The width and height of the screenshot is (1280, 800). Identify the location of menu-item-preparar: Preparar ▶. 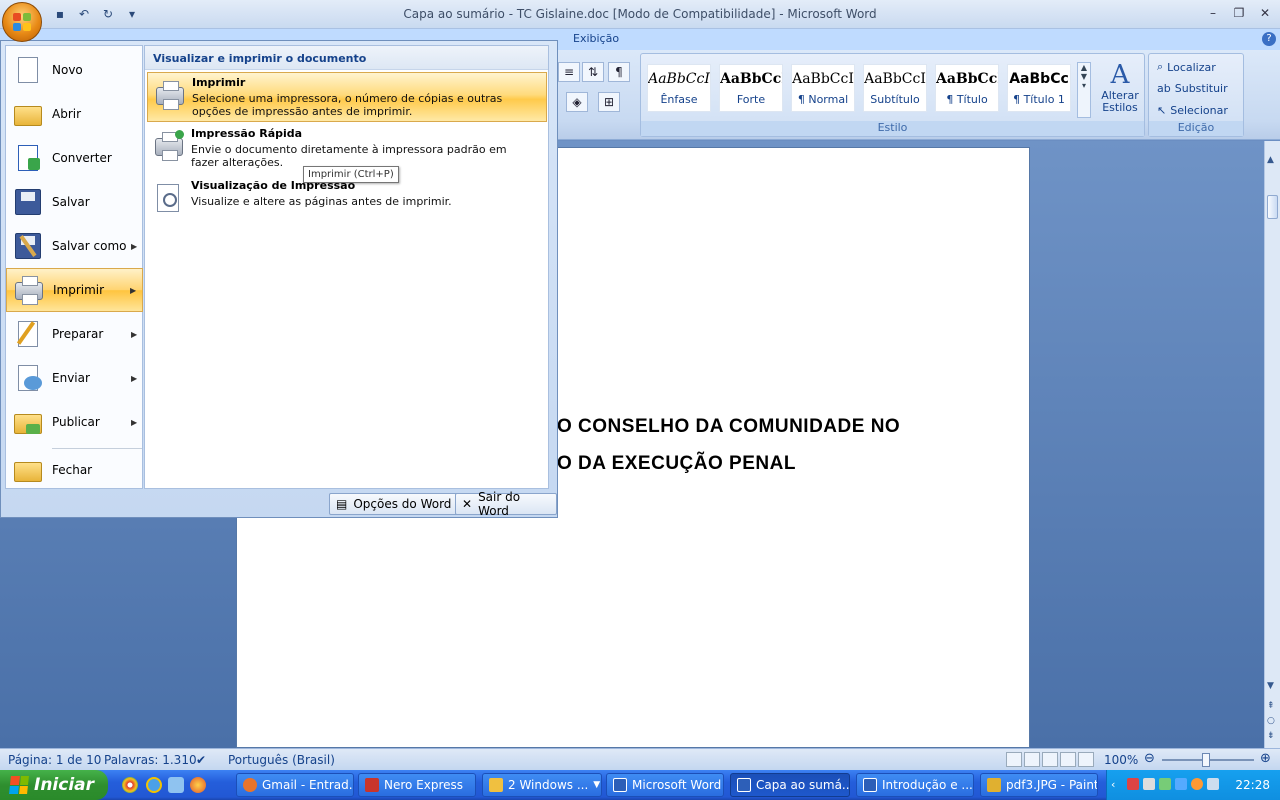
(74, 334).